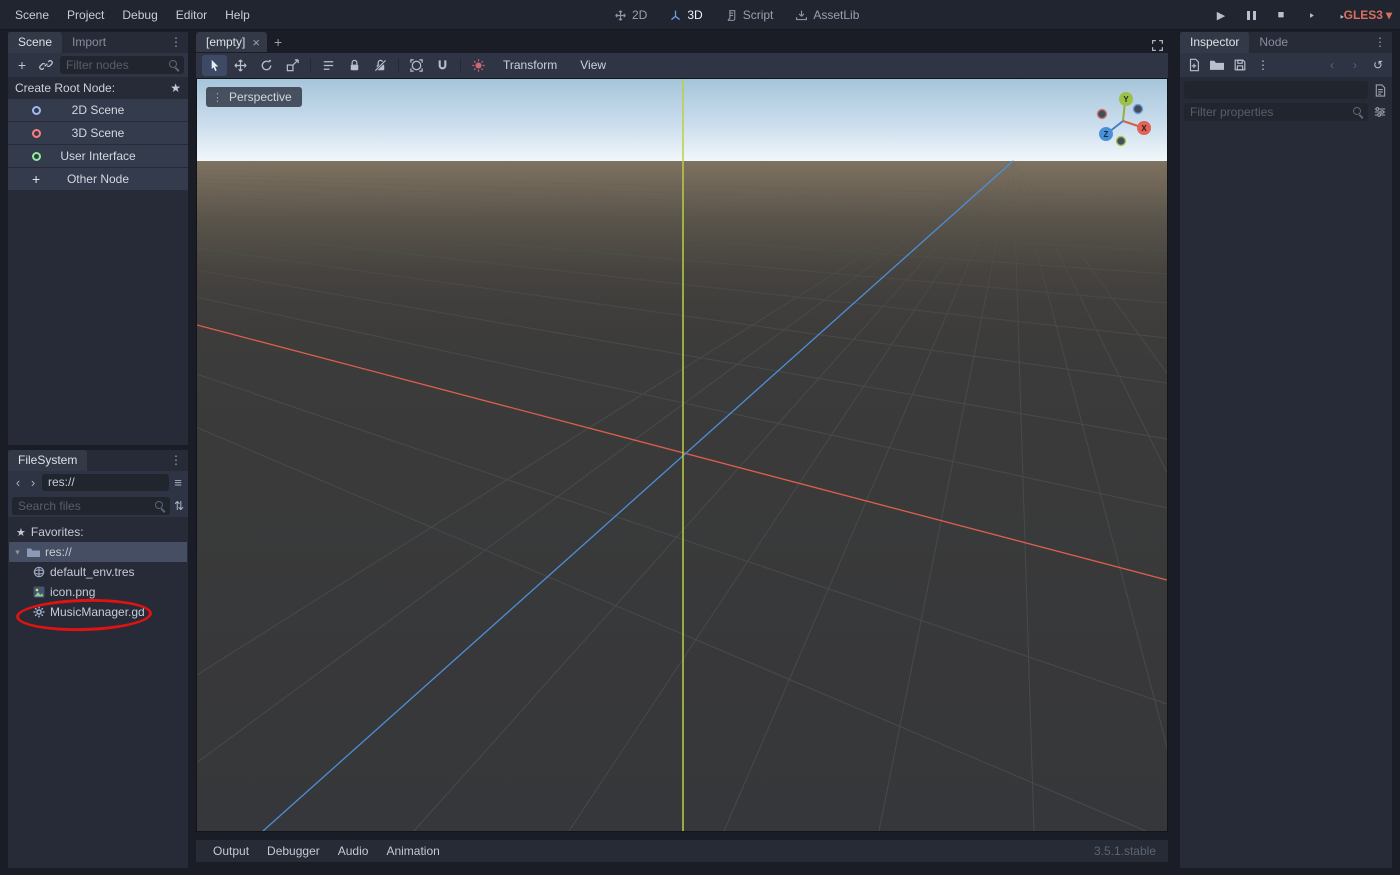 This screenshot has width=1400, height=875. What do you see at coordinates (176, 460) in the screenshot?
I see `filesystem-menu-icon: ⋮` at bounding box center [176, 460].